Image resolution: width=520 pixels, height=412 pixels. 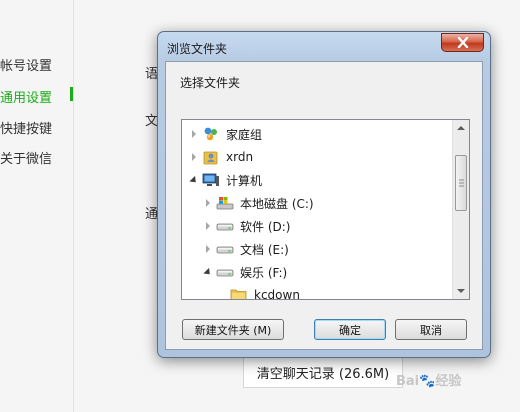 What do you see at coordinates (240, 157) in the screenshot?
I see `tree-item-label: xrdn` at bounding box center [240, 157].